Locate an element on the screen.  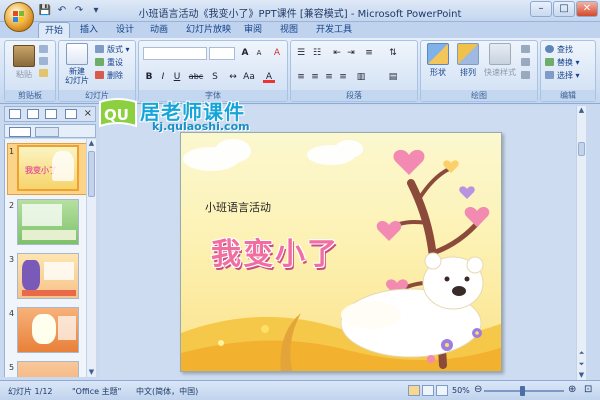
tab-slides-pane is located at coordinates (20, 132).